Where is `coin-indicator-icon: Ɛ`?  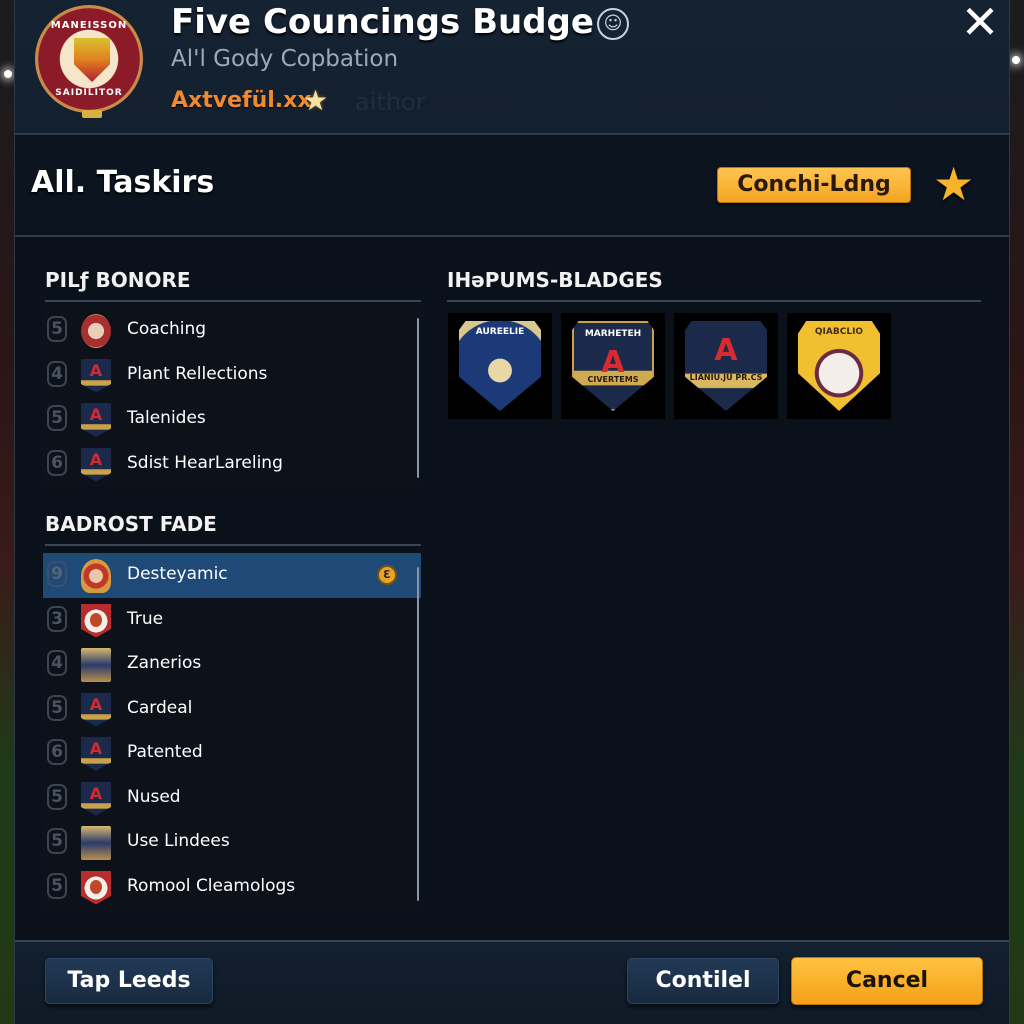 coin-indicator-icon: Ɛ is located at coordinates (387, 575).